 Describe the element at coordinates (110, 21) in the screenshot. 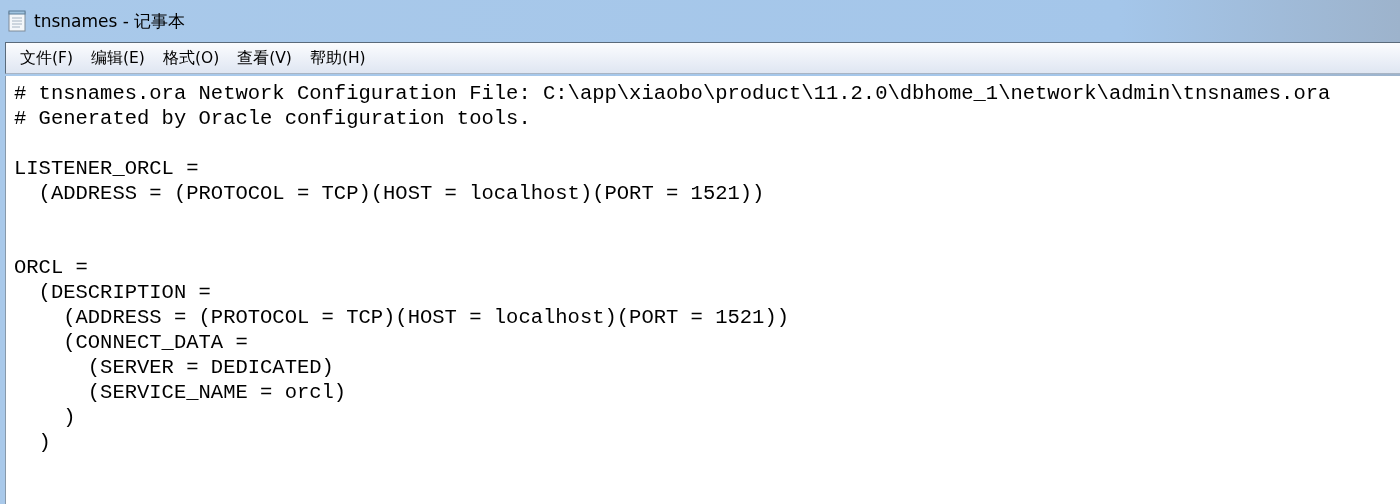

I see `window-title: tnsnames - 记事本` at that location.